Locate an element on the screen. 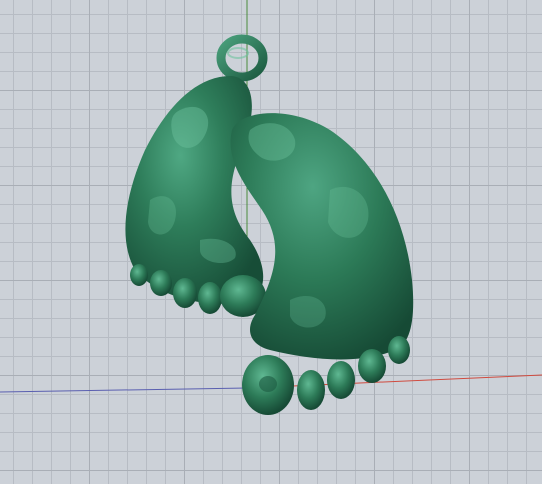  x-axis-negative-line is located at coordinates (124, 390).